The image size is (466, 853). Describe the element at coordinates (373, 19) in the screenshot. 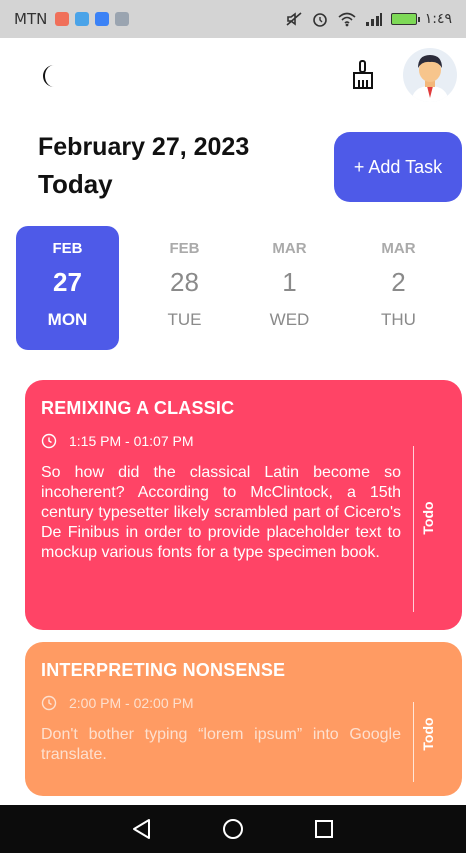

I see `signal-icon` at that location.